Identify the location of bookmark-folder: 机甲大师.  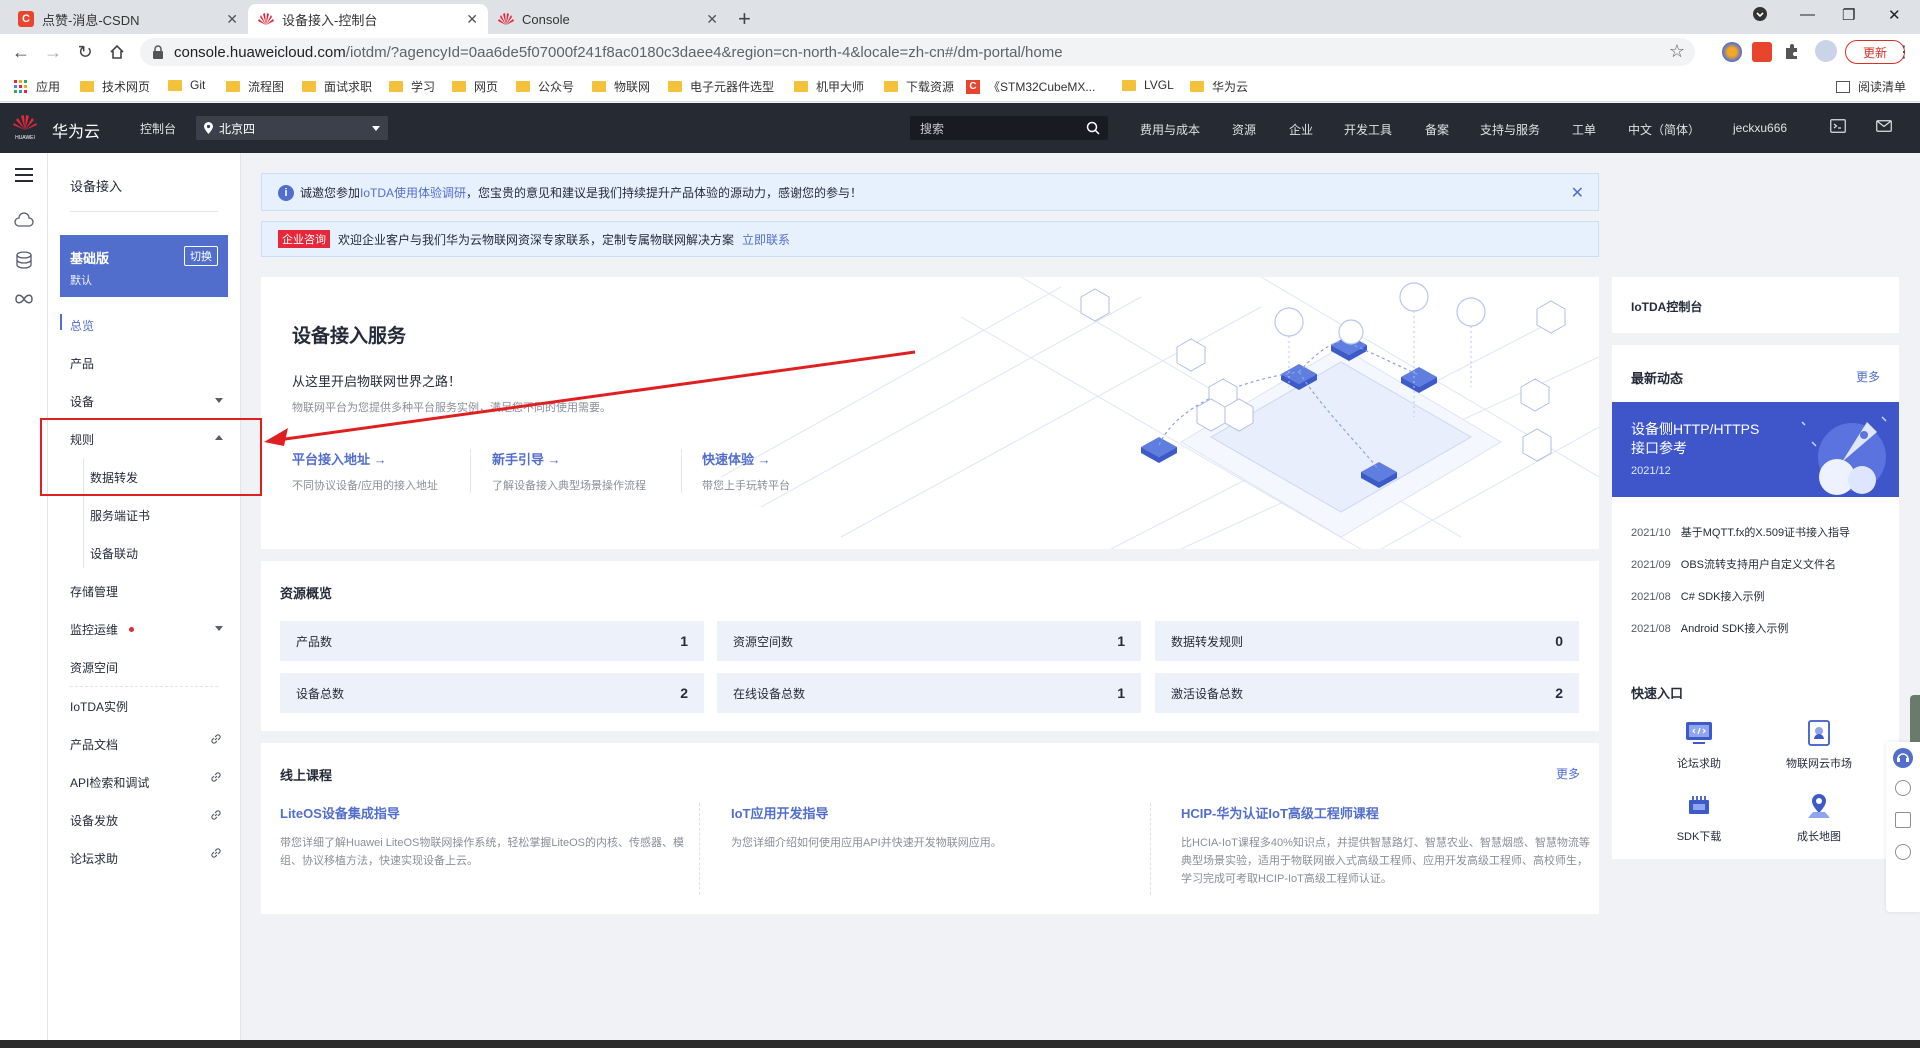
(829, 86).